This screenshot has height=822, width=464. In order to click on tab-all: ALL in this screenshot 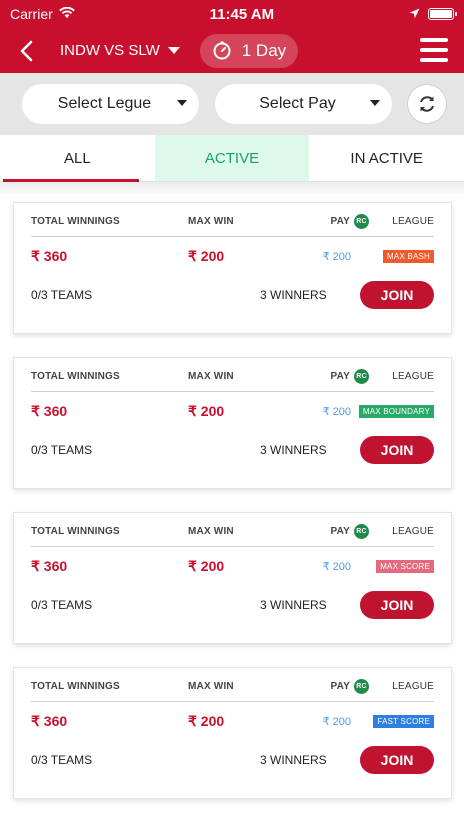, I will do `click(77, 158)`.